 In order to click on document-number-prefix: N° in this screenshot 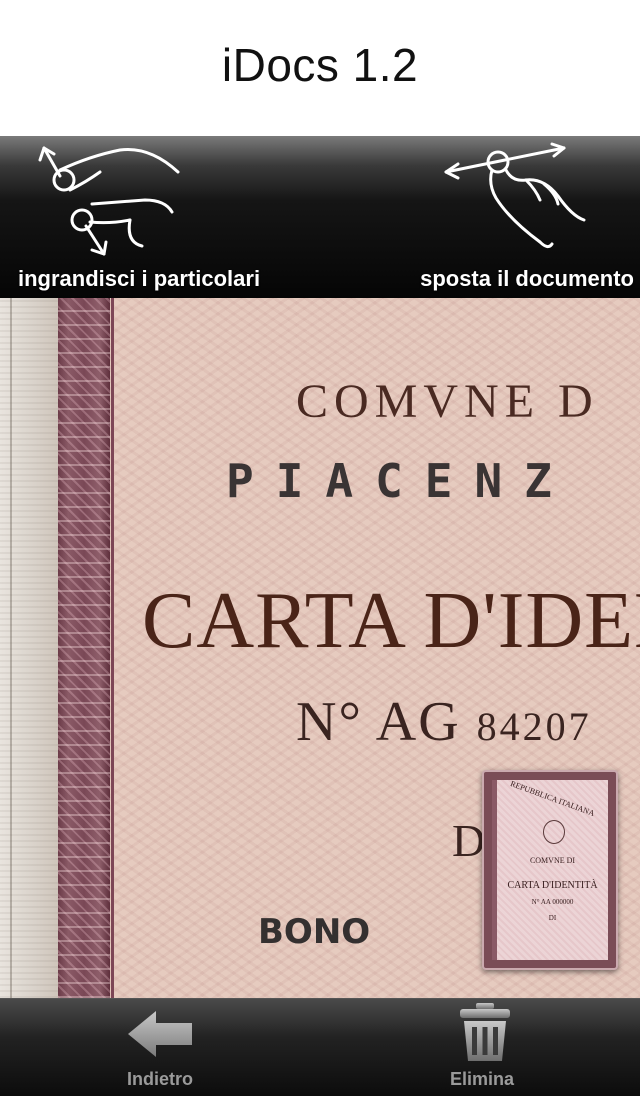, I will do `click(329, 722)`.